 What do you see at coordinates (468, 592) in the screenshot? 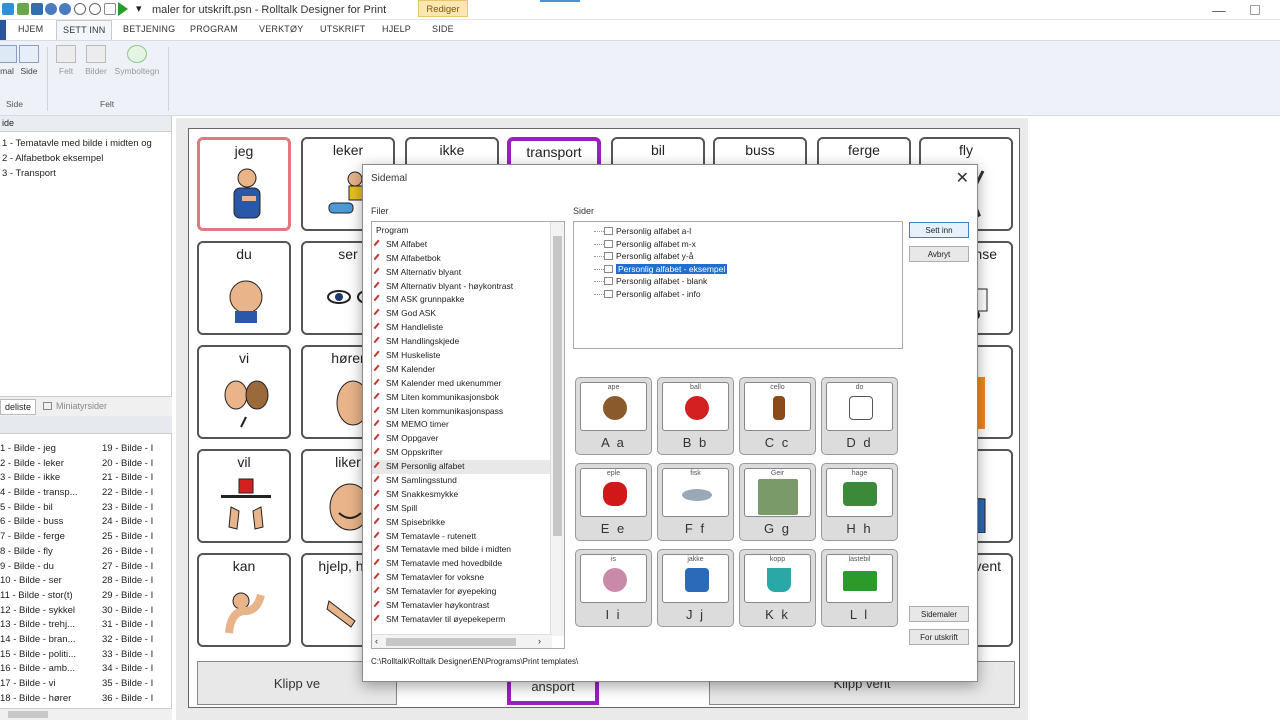
I see `file-item: SM Tematavler for øyepeking` at bounding box center [468, 592].